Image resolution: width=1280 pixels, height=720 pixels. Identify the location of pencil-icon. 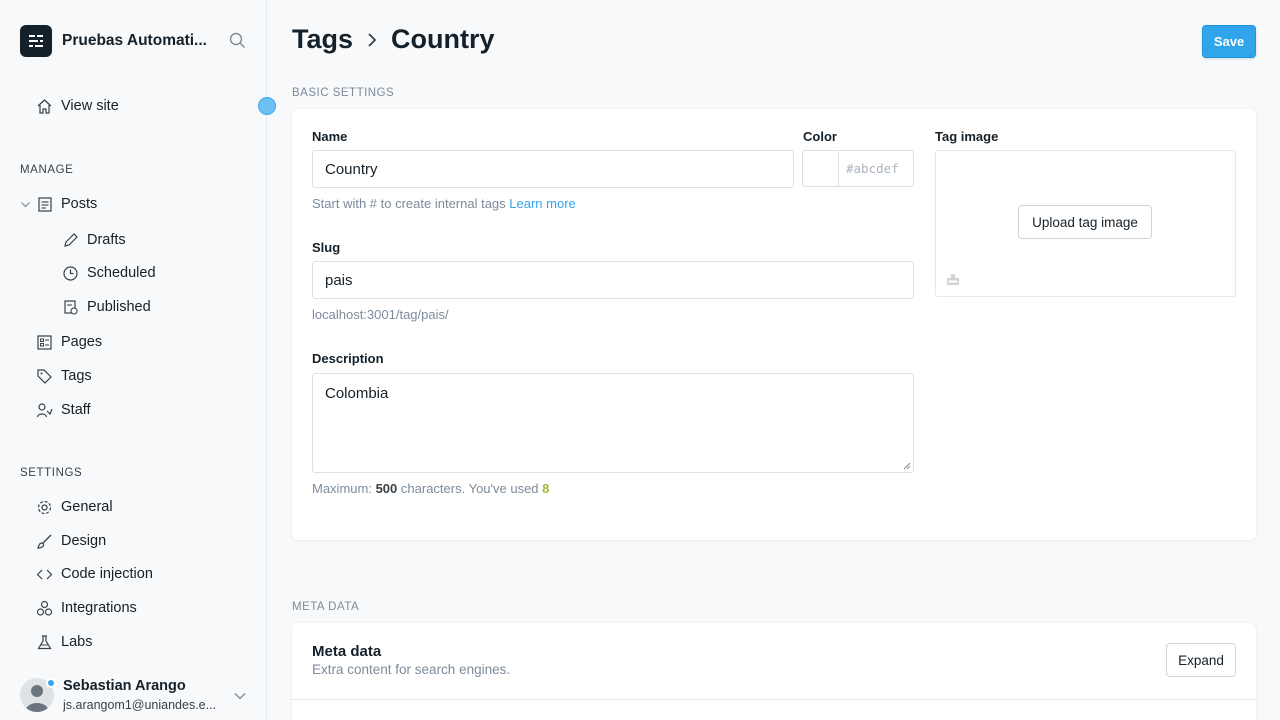
(71, 239).